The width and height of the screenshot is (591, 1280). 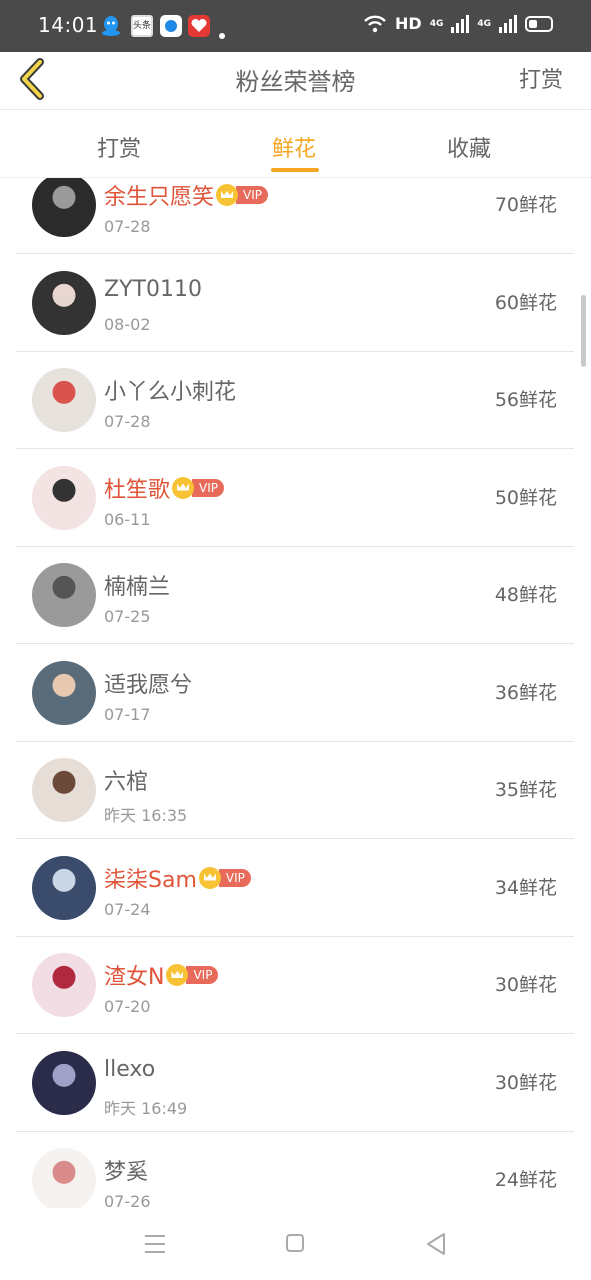 I want to click on home-icon, so click(x=295, y=1243).